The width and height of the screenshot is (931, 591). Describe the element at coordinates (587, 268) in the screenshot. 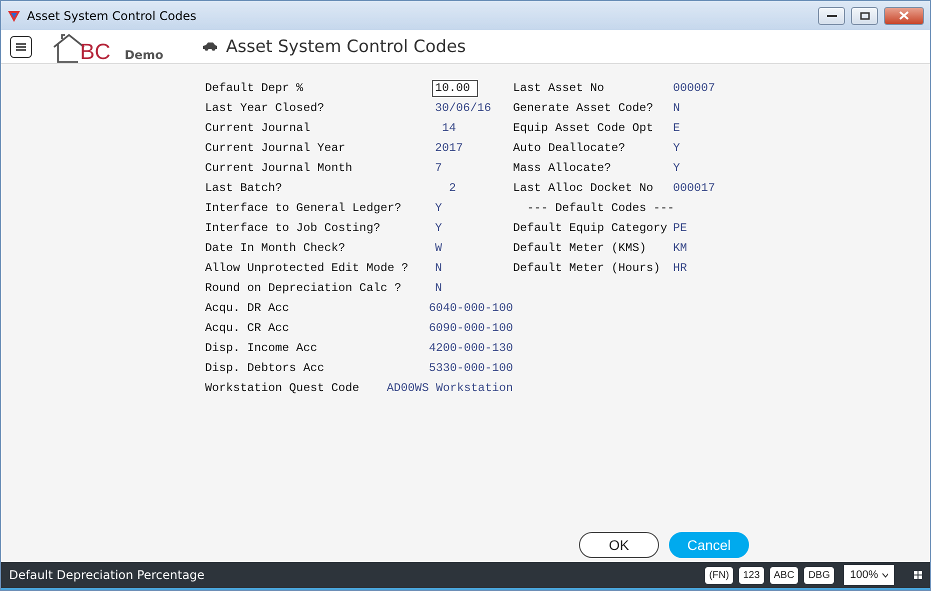

I see `field-label: Default Meter (Hours)` at that location.